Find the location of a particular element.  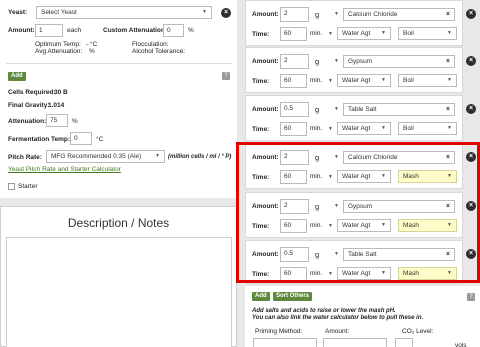

starter-checkbox is located at coordinates (11, 186).